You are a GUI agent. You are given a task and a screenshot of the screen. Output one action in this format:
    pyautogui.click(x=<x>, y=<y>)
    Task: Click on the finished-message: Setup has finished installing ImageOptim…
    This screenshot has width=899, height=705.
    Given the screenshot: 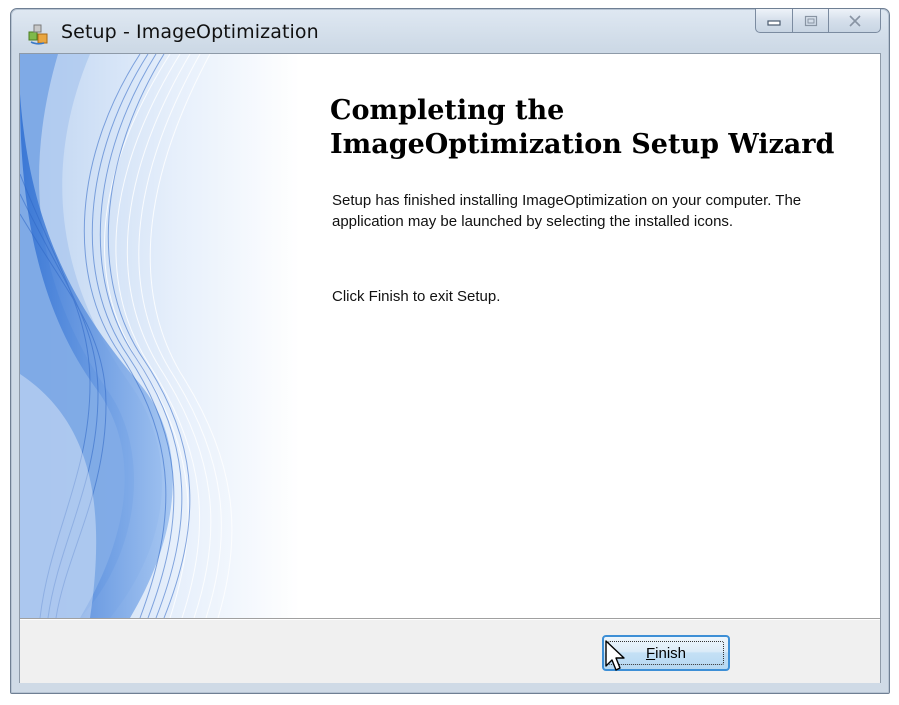 What is the action you would take?
    pyautogui.click(x=567, y=211)
    